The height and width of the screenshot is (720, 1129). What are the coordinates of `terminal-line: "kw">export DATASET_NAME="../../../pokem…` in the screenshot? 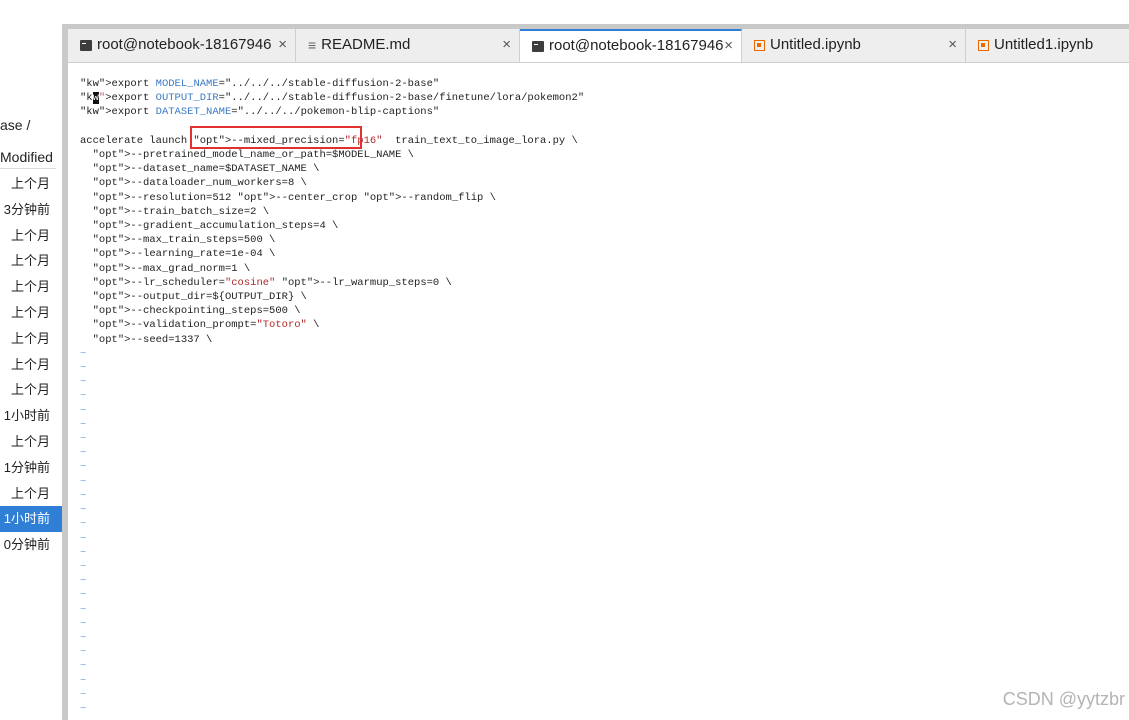 It's located at (260, 112).